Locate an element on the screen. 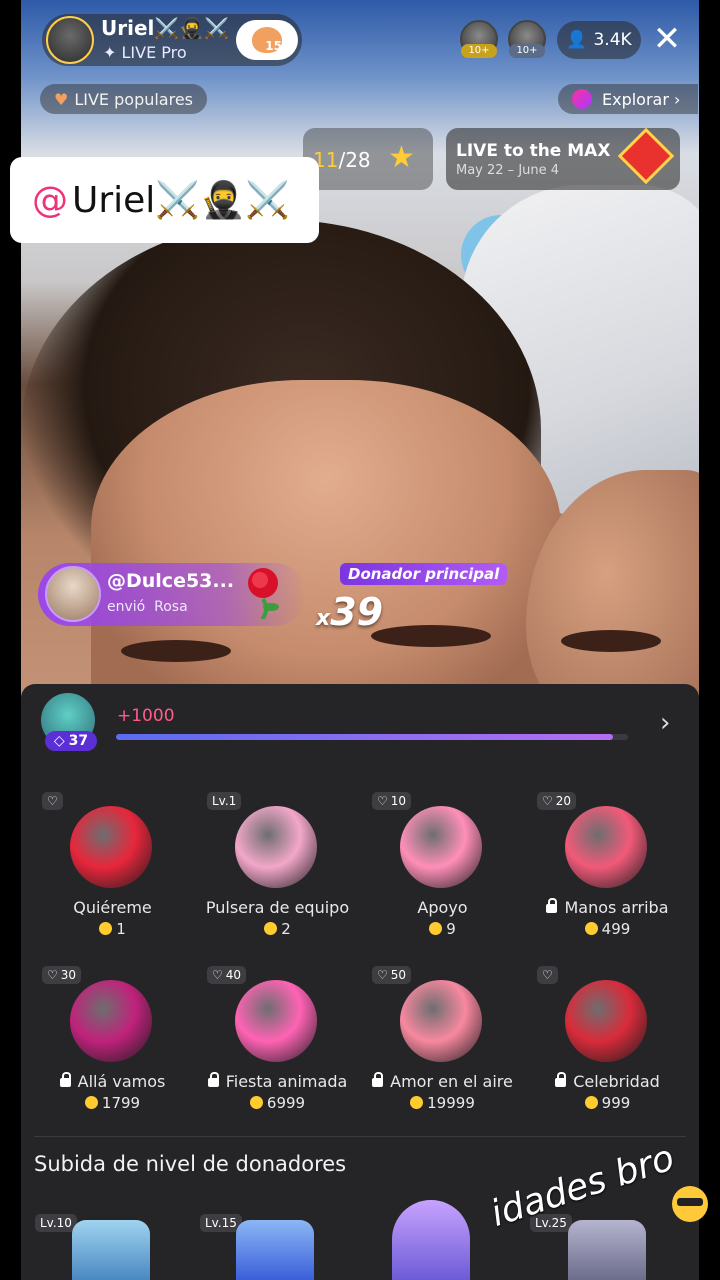 The height and width of the screenshot is (1280, 720). gift-name: Fiesta animada is located at coordinates (277, 1081).